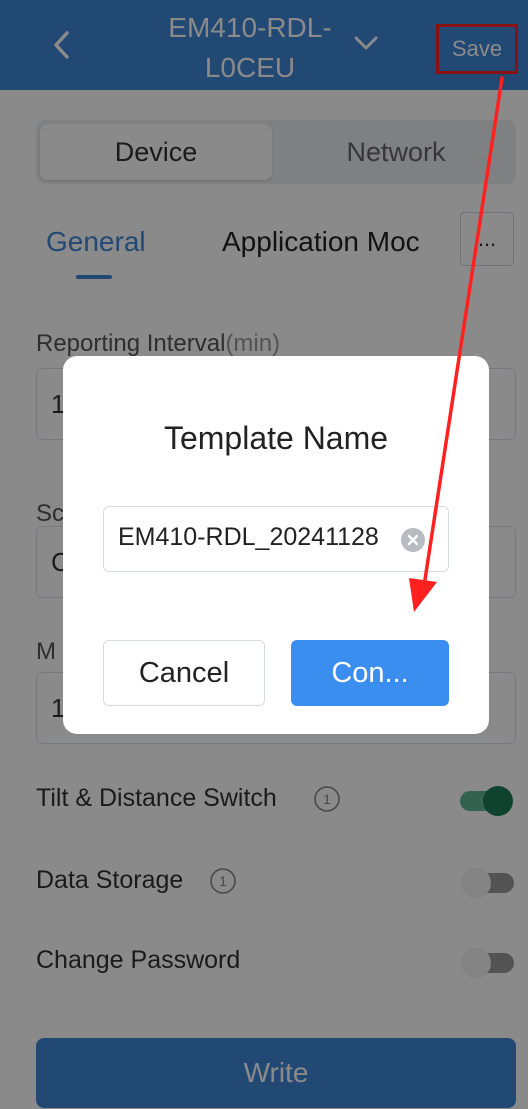 This screenshot has width=528, height=1109. What do you see at coordinates (248, 537) in the screenshot?
I see `template-name-input-value: EM410-RDL_20241128` at bounding box center [248, 537].